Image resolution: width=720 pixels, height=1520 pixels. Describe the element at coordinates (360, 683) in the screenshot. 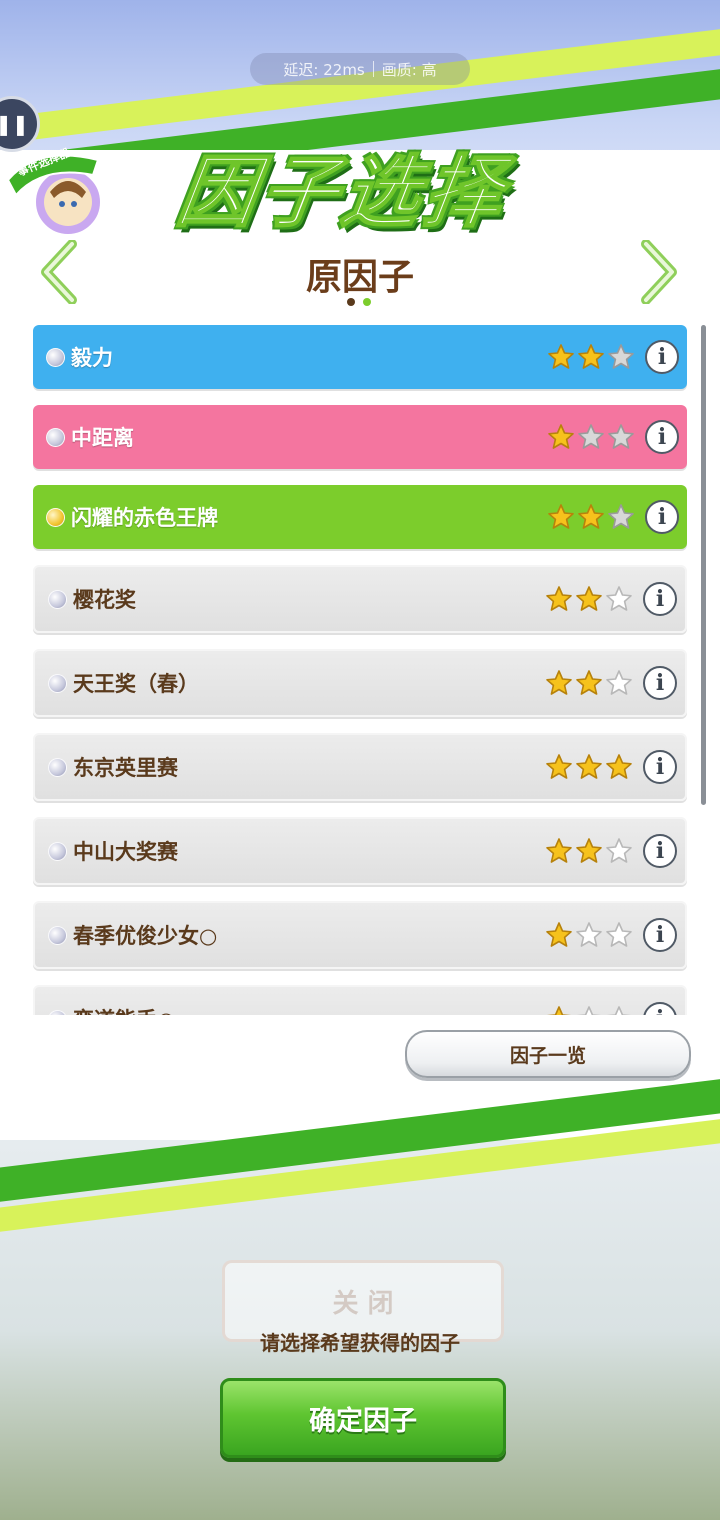

I see `factor-row: 天王奖（春） i` at that location.